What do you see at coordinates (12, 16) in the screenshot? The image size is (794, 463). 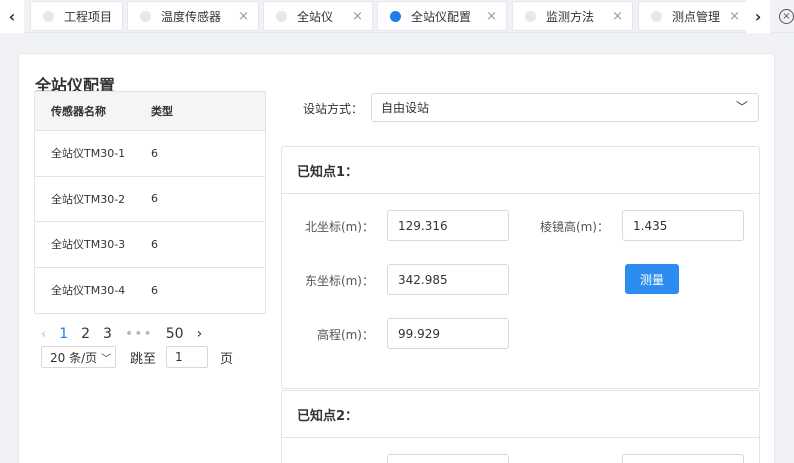 I see `tab-scroll-left-icon: ‹` at bounding box center [12, 16].